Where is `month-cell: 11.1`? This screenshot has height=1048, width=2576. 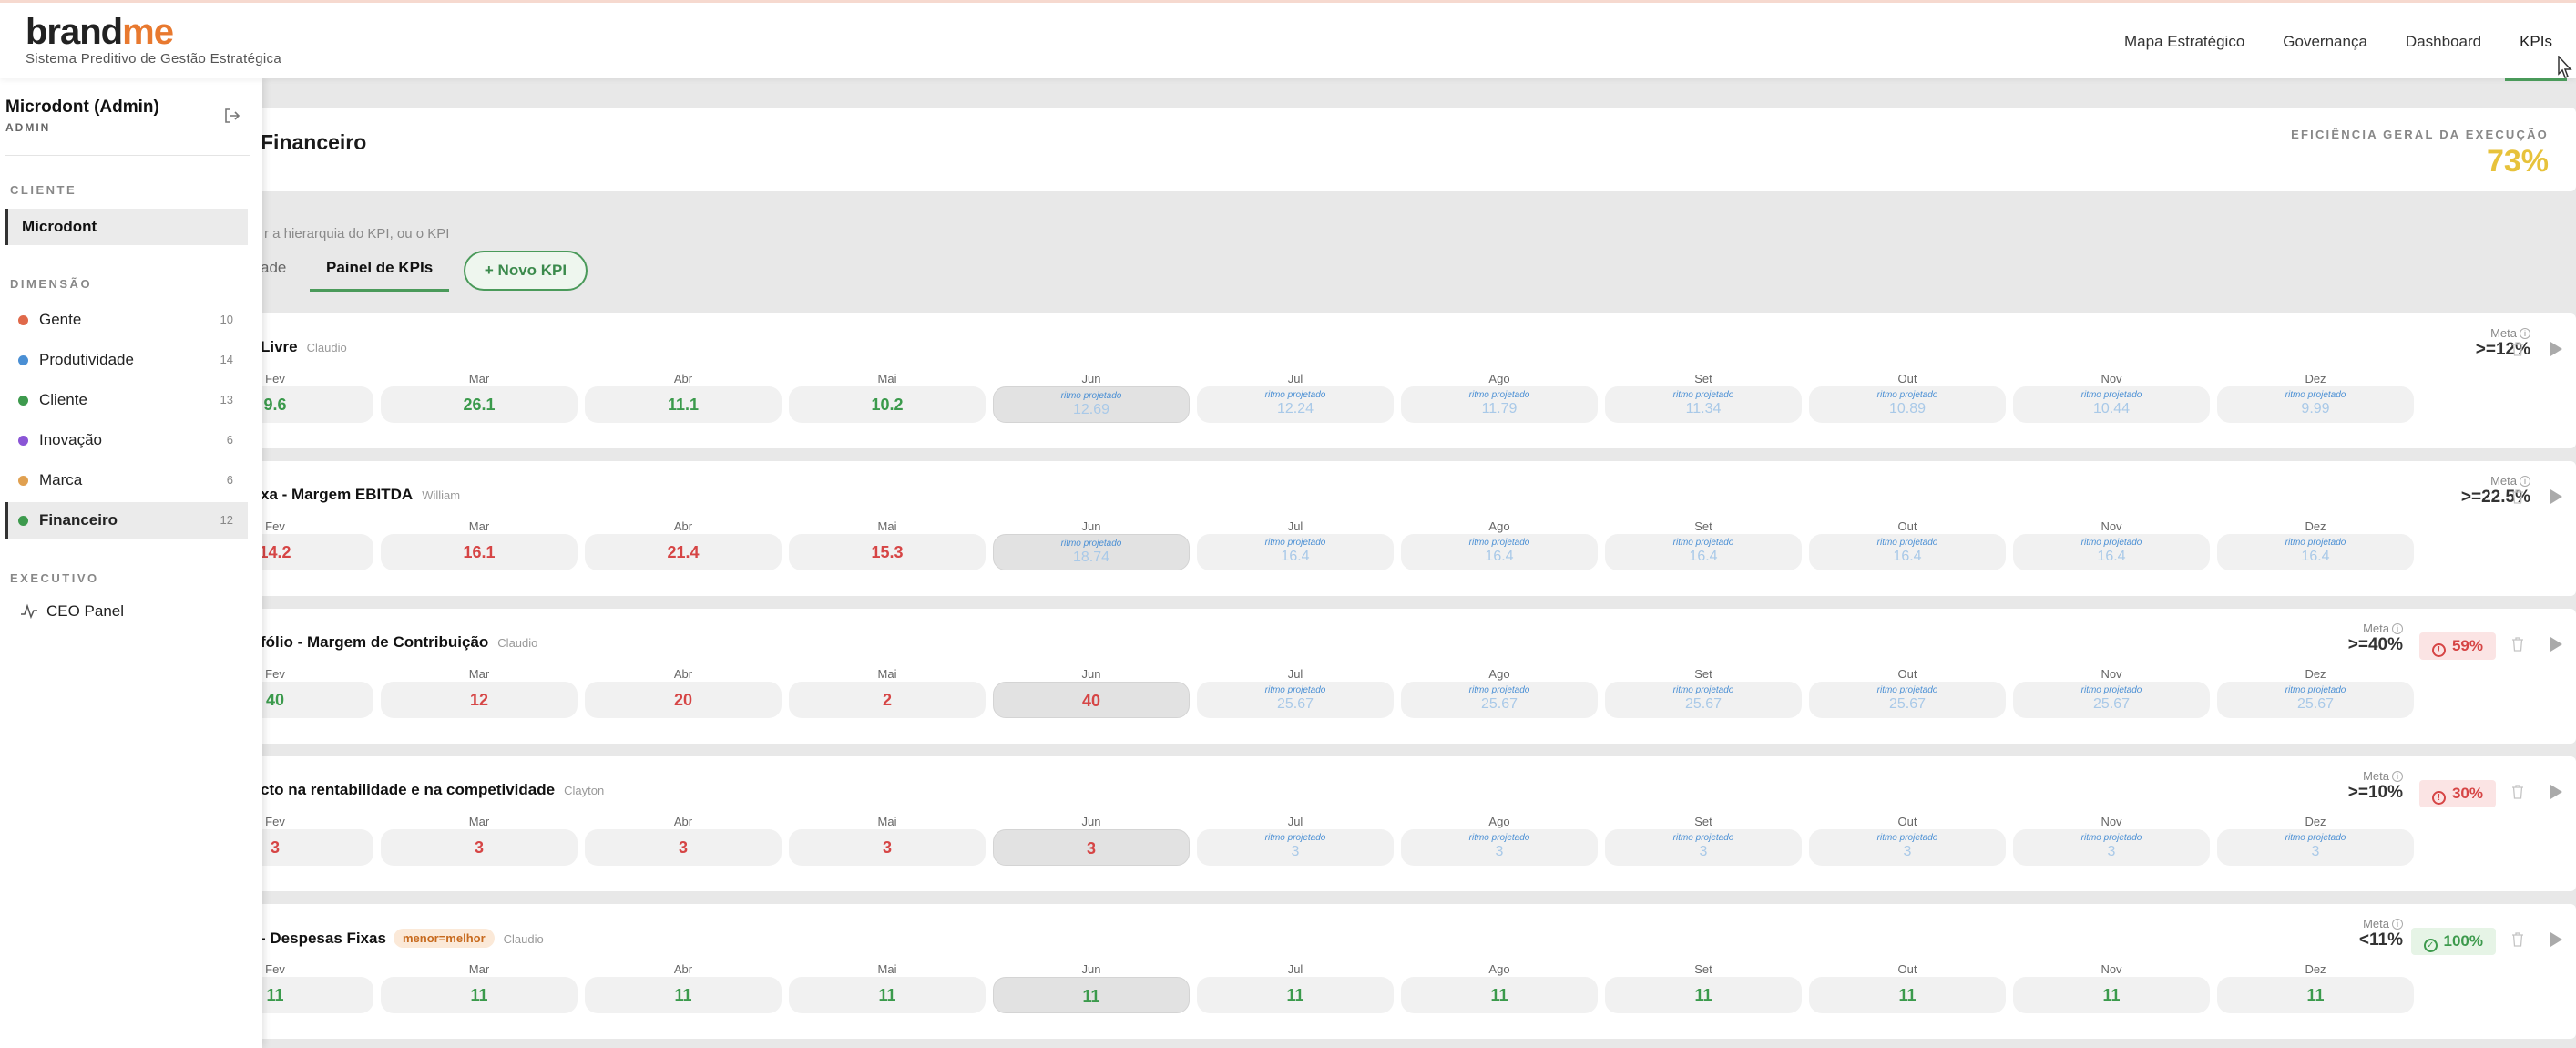 month-cell: 11.1 is located at coordinates (683, 404).